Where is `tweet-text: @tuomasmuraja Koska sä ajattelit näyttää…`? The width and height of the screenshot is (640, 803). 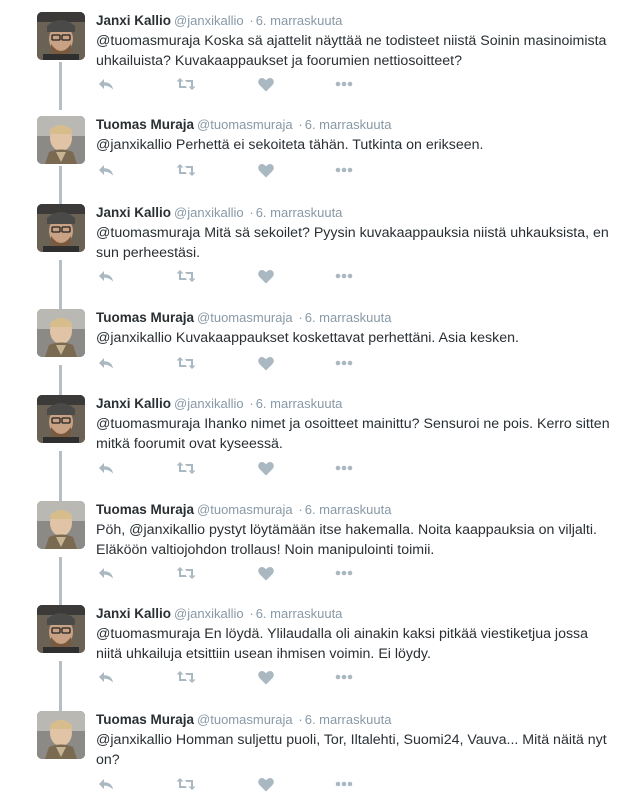 tweet-text: @tuomasmuraja Koska sä ajattelit näyttää… is located at coordinates (351, 51).